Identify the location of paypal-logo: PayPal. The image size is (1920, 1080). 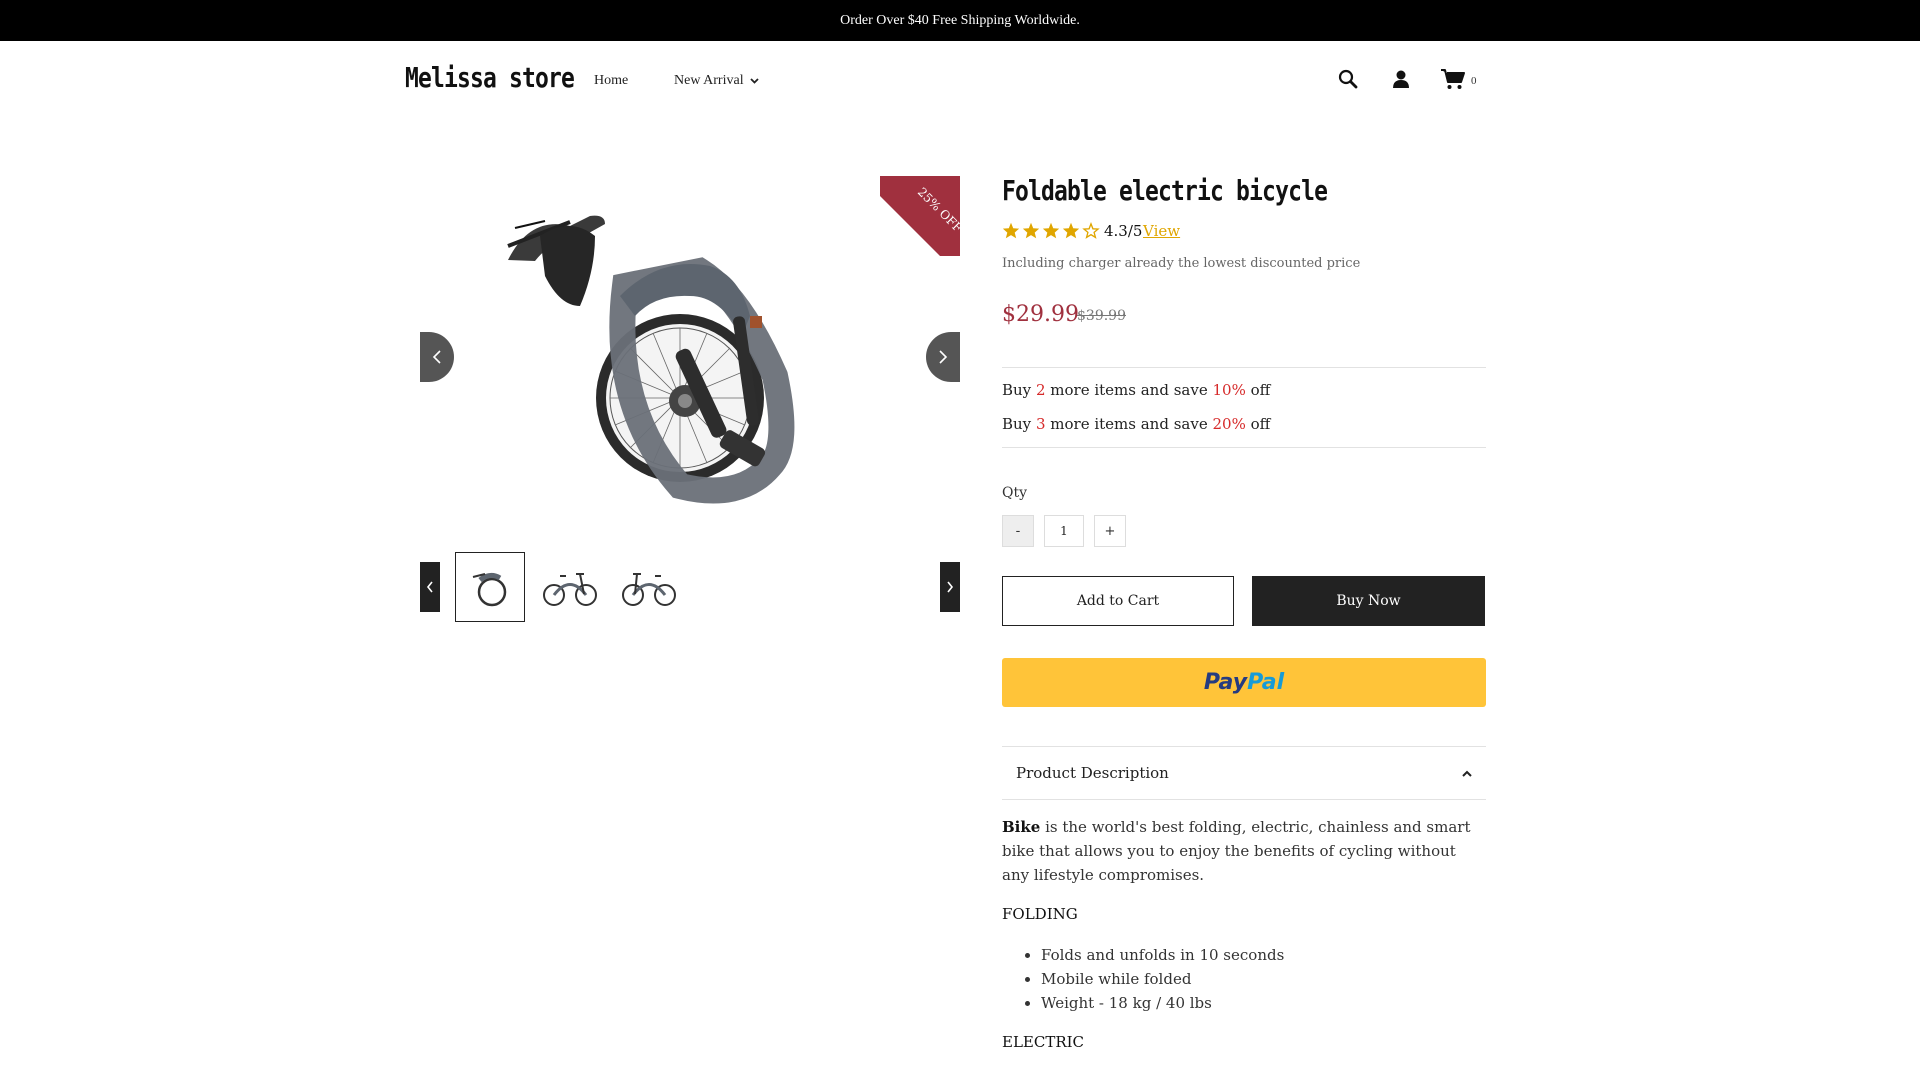
(1244, 682).